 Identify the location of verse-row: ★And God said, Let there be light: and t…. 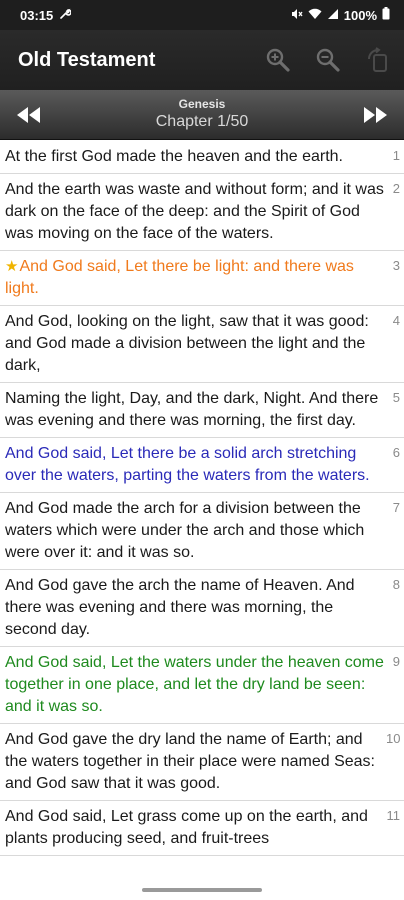
(202, 278).